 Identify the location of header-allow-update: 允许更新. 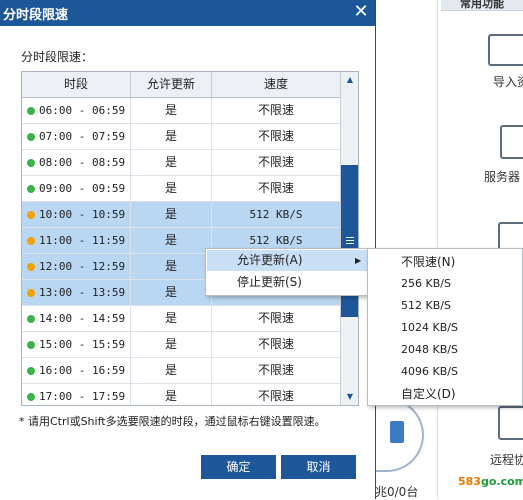
(171, 84).